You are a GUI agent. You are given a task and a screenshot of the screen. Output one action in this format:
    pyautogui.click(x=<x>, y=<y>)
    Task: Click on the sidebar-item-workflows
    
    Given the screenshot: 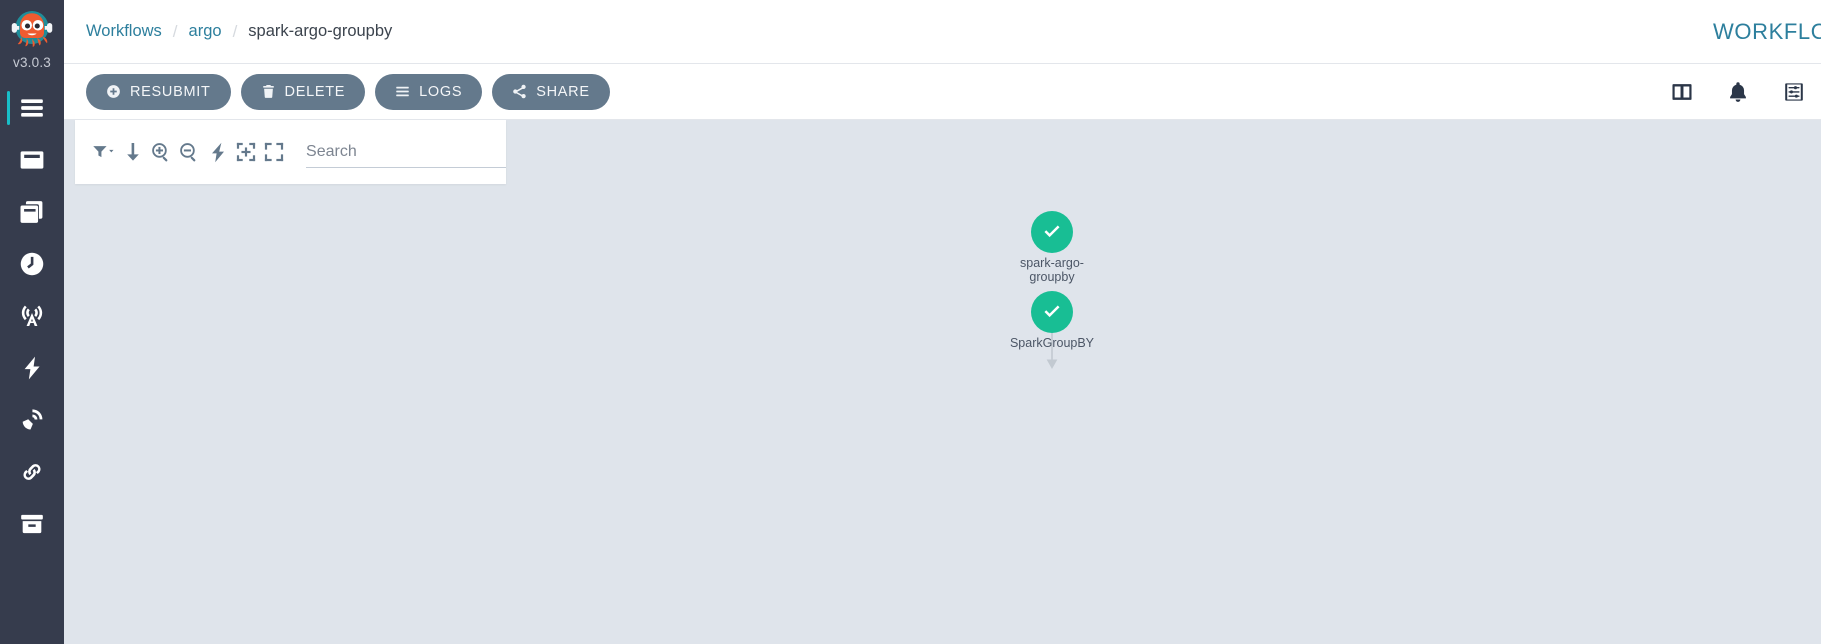 What is the action you would take?
    pyautogui.click(x=32, y=108)
    